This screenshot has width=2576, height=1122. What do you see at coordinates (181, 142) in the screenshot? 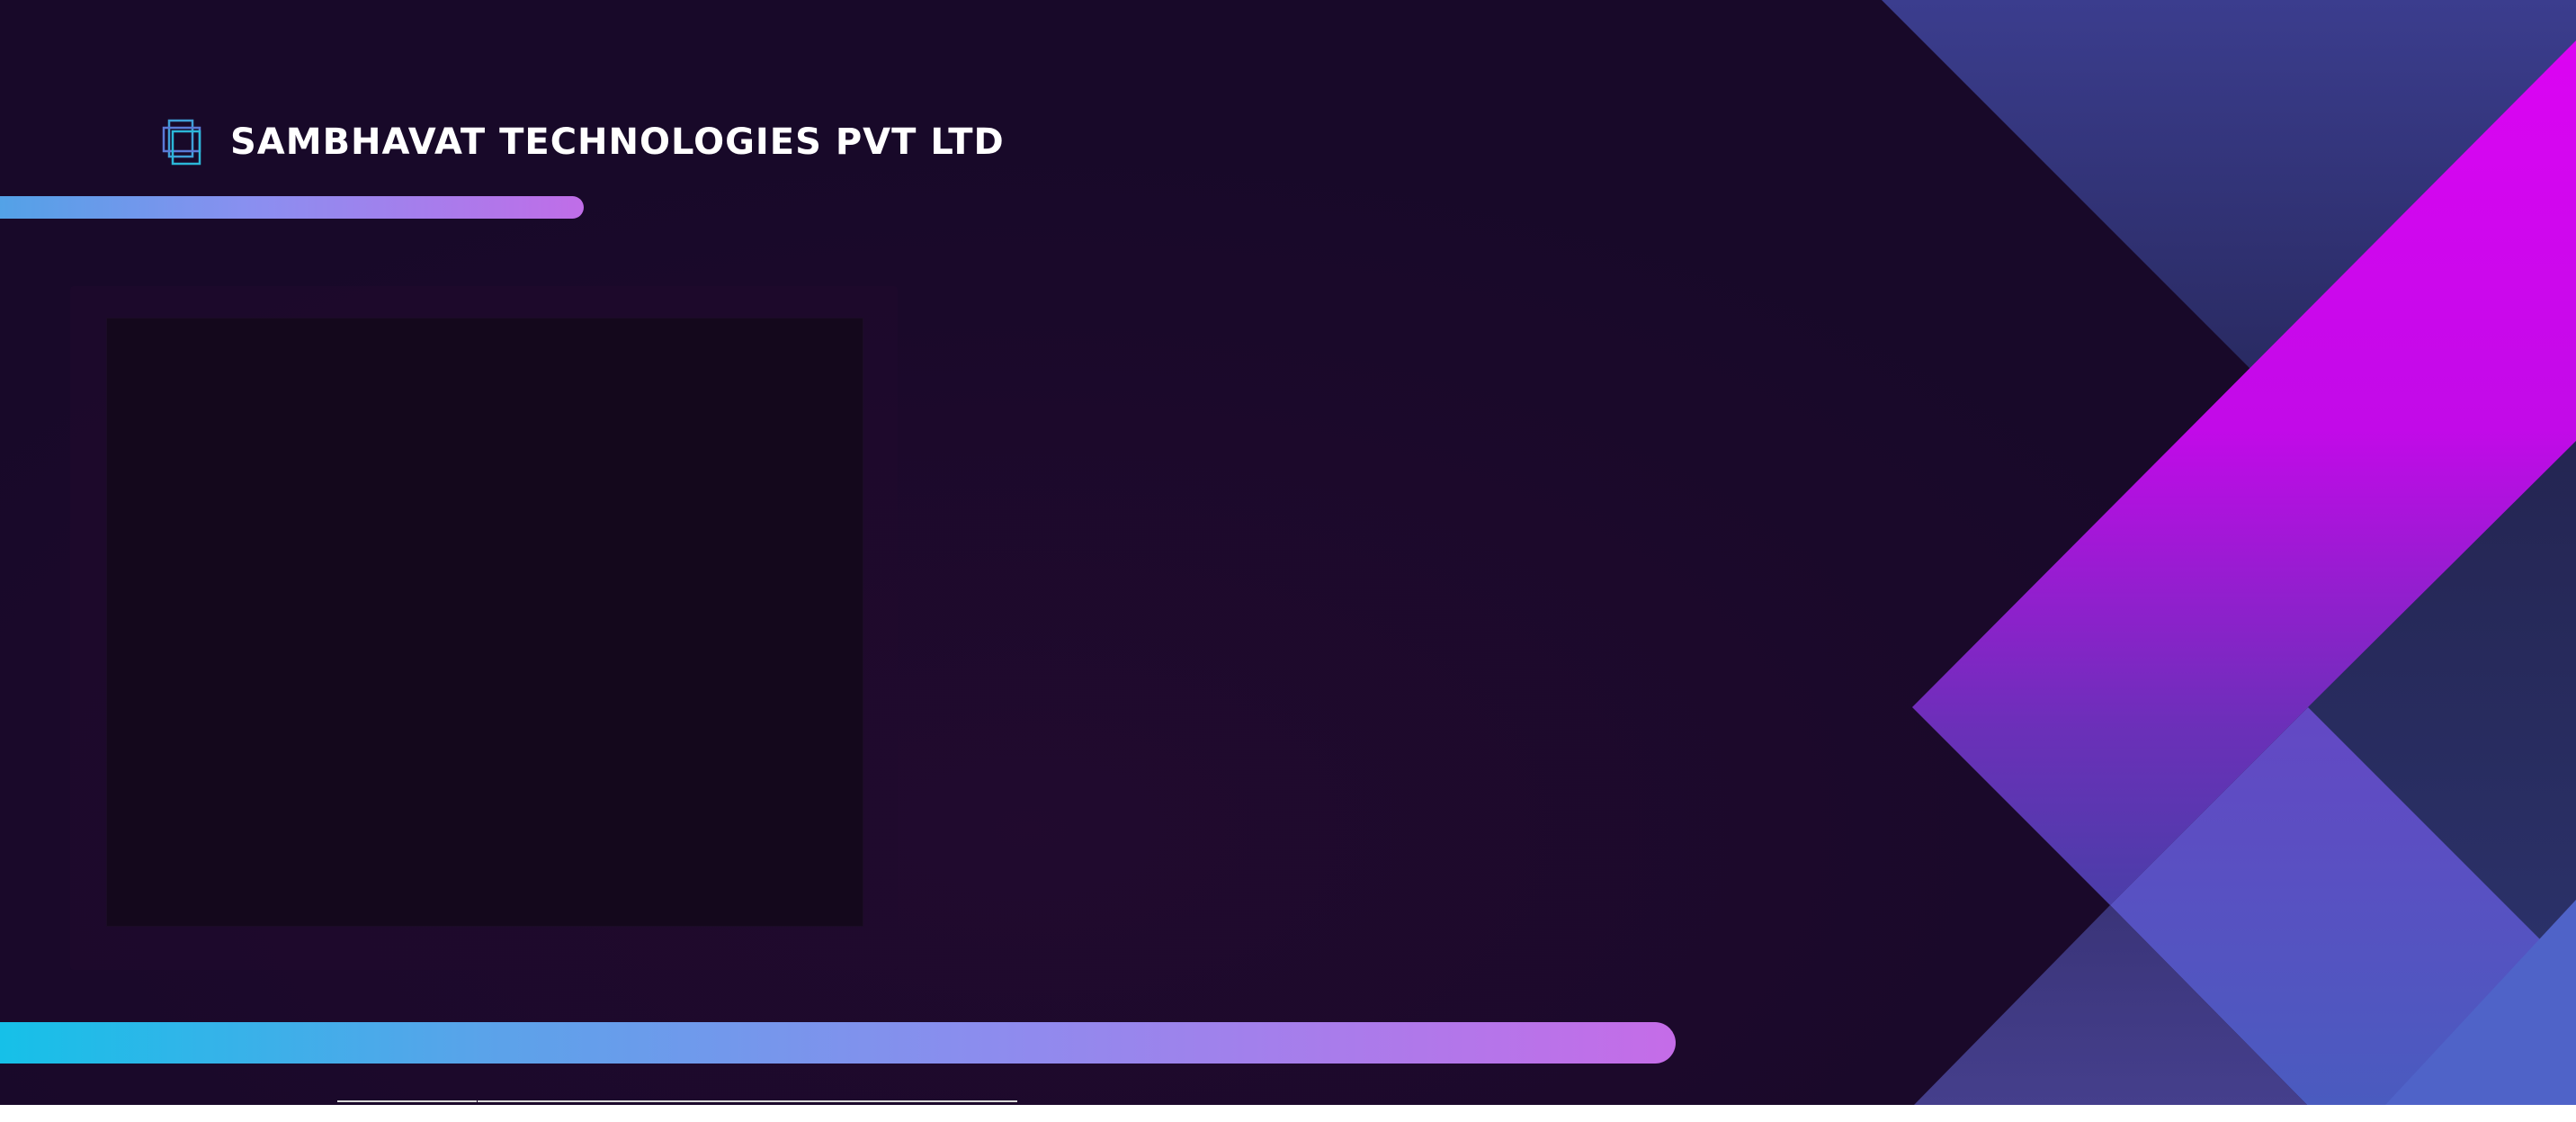
I see `stacked-squares-logo-icon` at bounding box center [181, 142].